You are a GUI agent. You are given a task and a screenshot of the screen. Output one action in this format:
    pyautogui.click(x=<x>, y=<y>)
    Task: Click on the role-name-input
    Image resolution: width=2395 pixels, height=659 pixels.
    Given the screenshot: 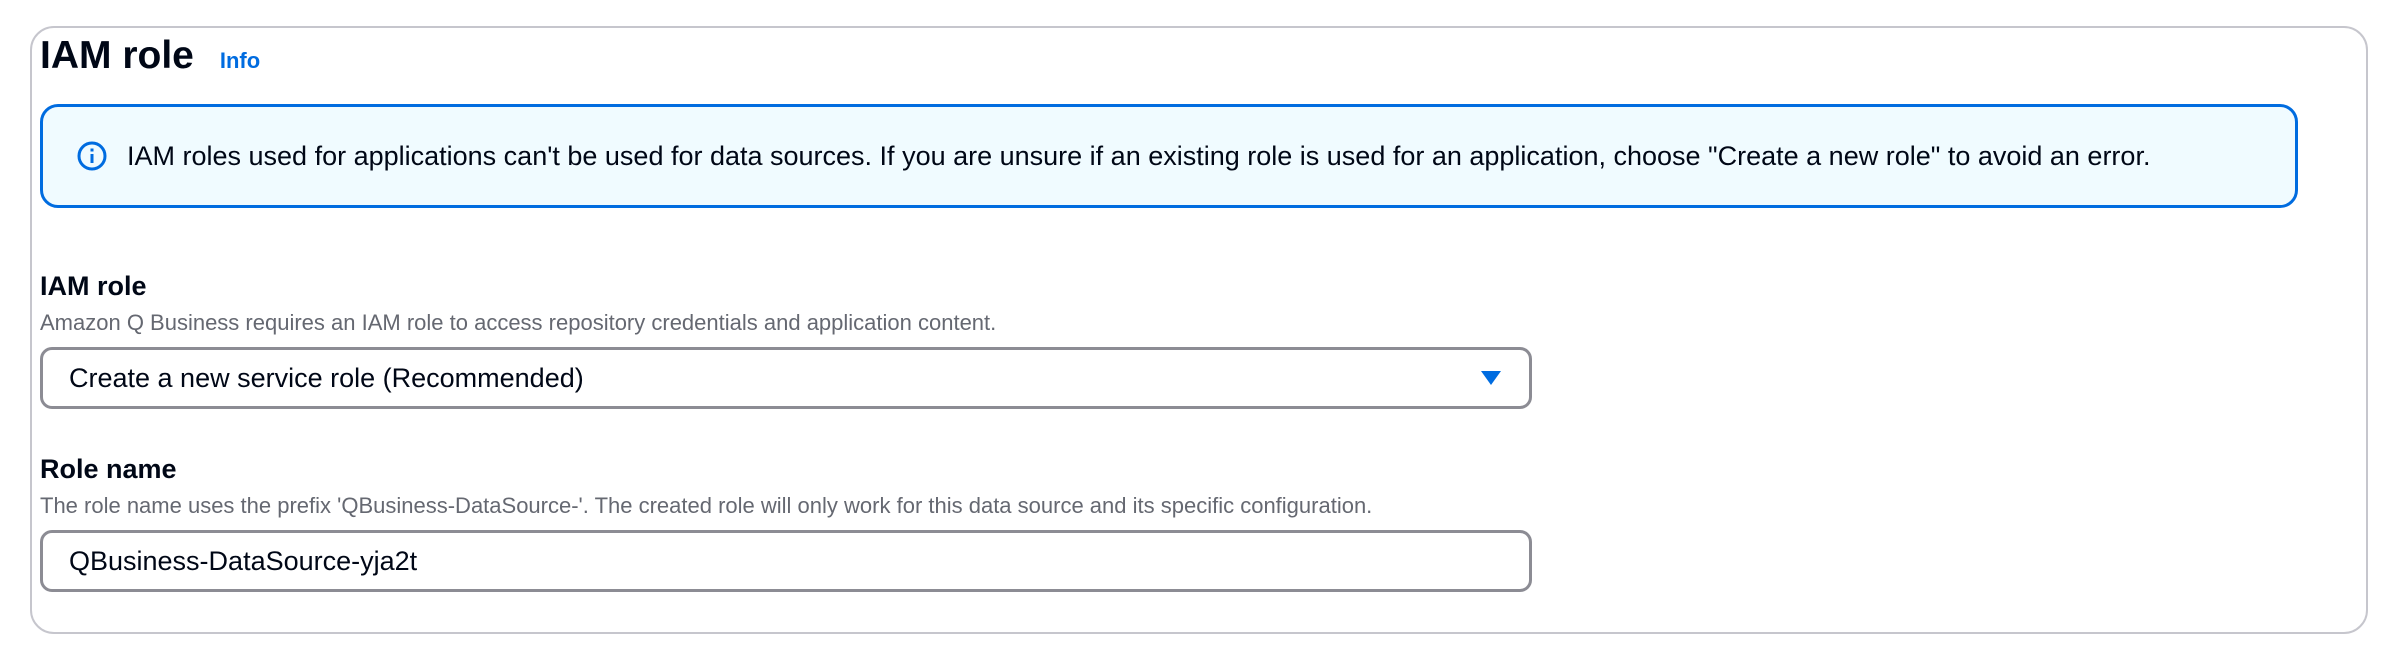 What is the action you would take?
    pyautogui.click(x=786, y=561)
    